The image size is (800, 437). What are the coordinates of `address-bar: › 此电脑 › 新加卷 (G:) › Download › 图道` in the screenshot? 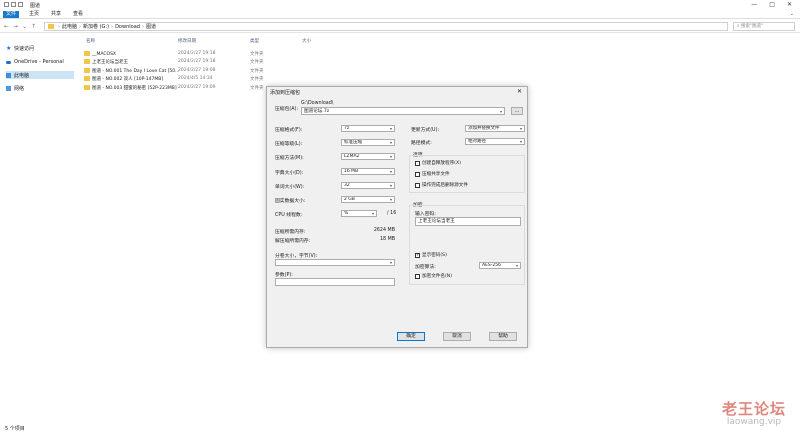 It's located at (386, 26).